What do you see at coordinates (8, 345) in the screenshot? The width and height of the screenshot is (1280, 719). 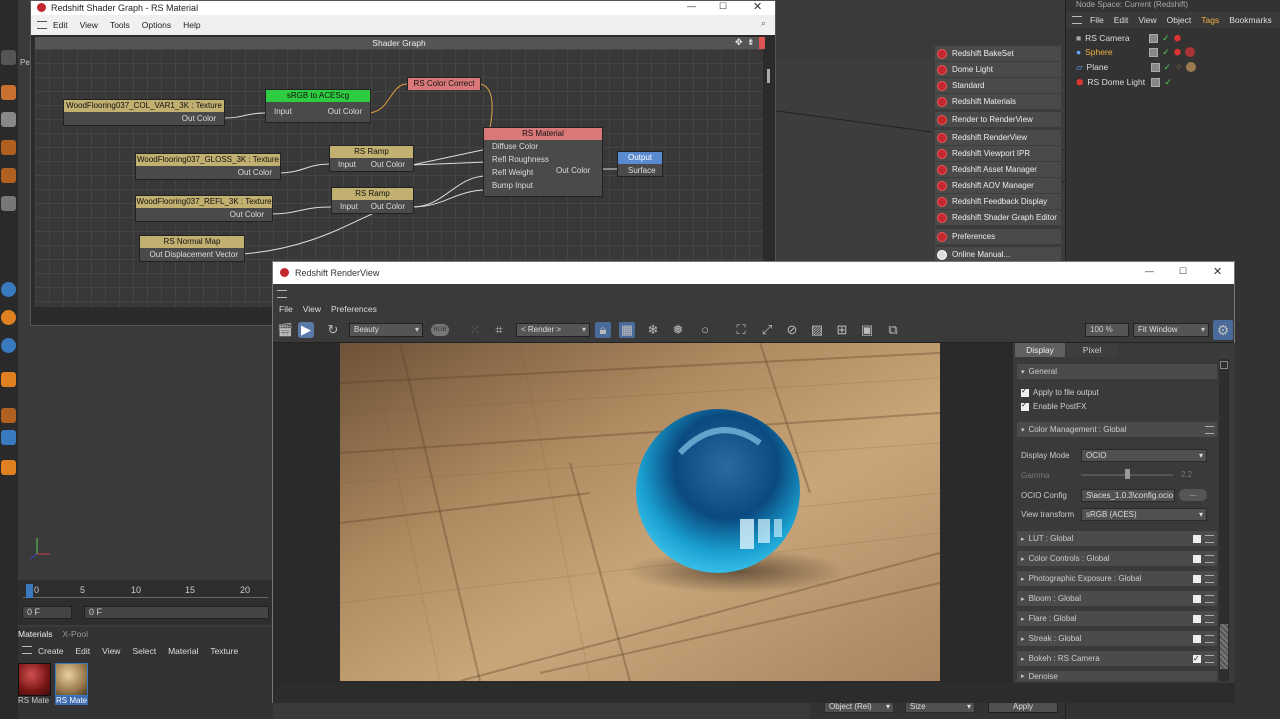 I see `workplane-icon` at bounding box center [8, 345].